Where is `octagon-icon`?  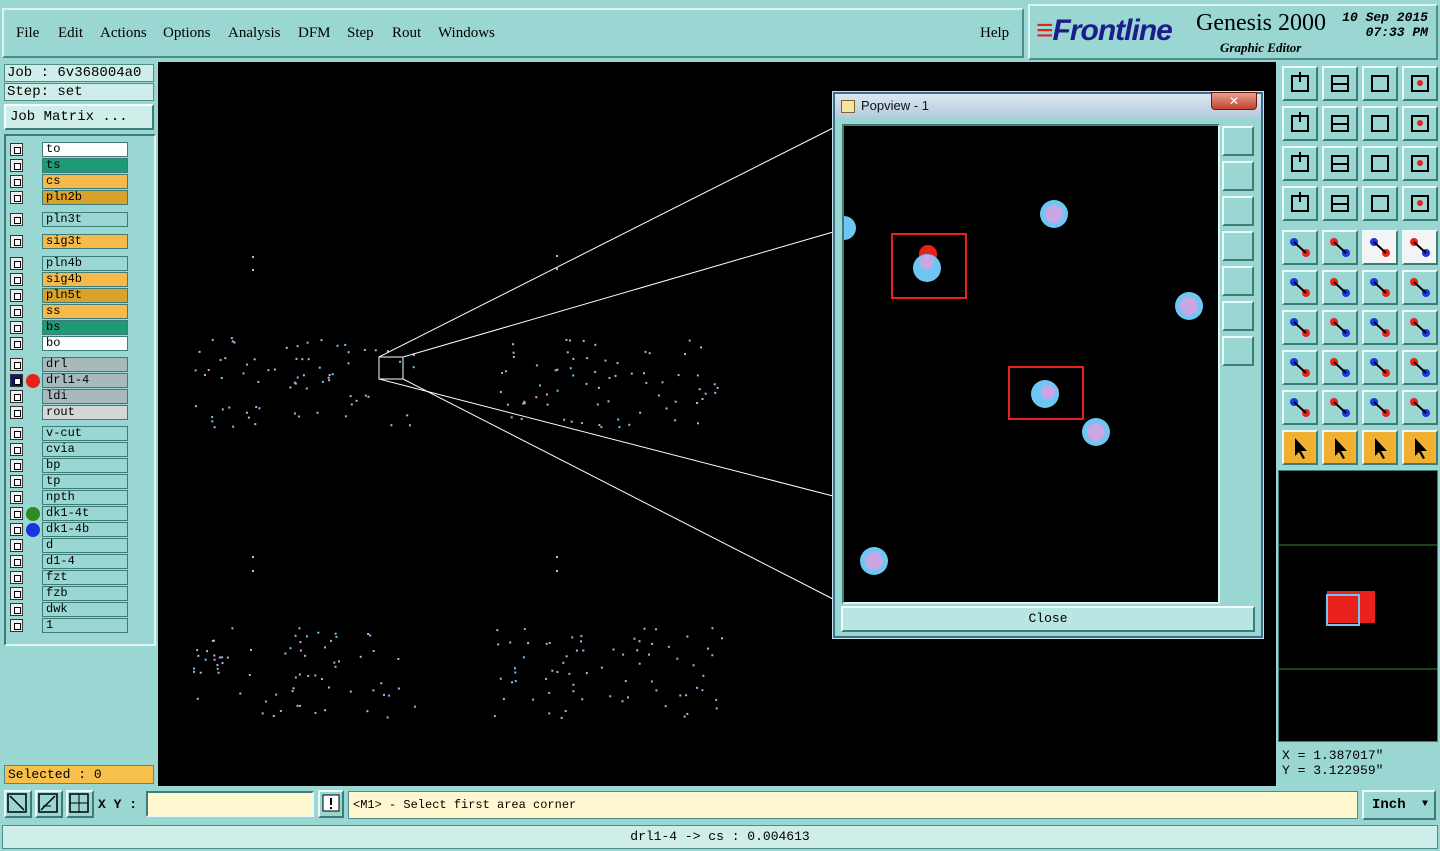
octagon-icon is located at coordinates (1420, 247).